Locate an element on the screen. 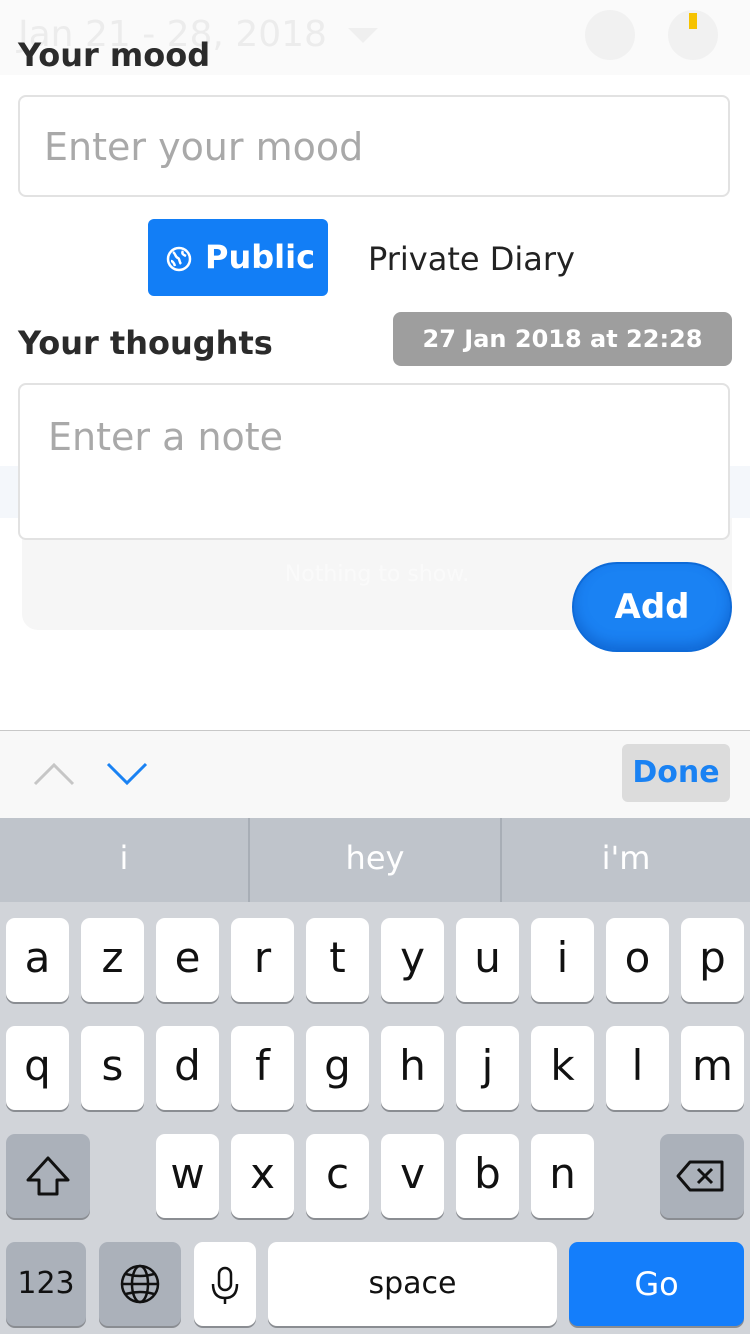 The height and width of the screenshot is (1336, 750). chevron-down-icon is located at coordinates (363, 35).